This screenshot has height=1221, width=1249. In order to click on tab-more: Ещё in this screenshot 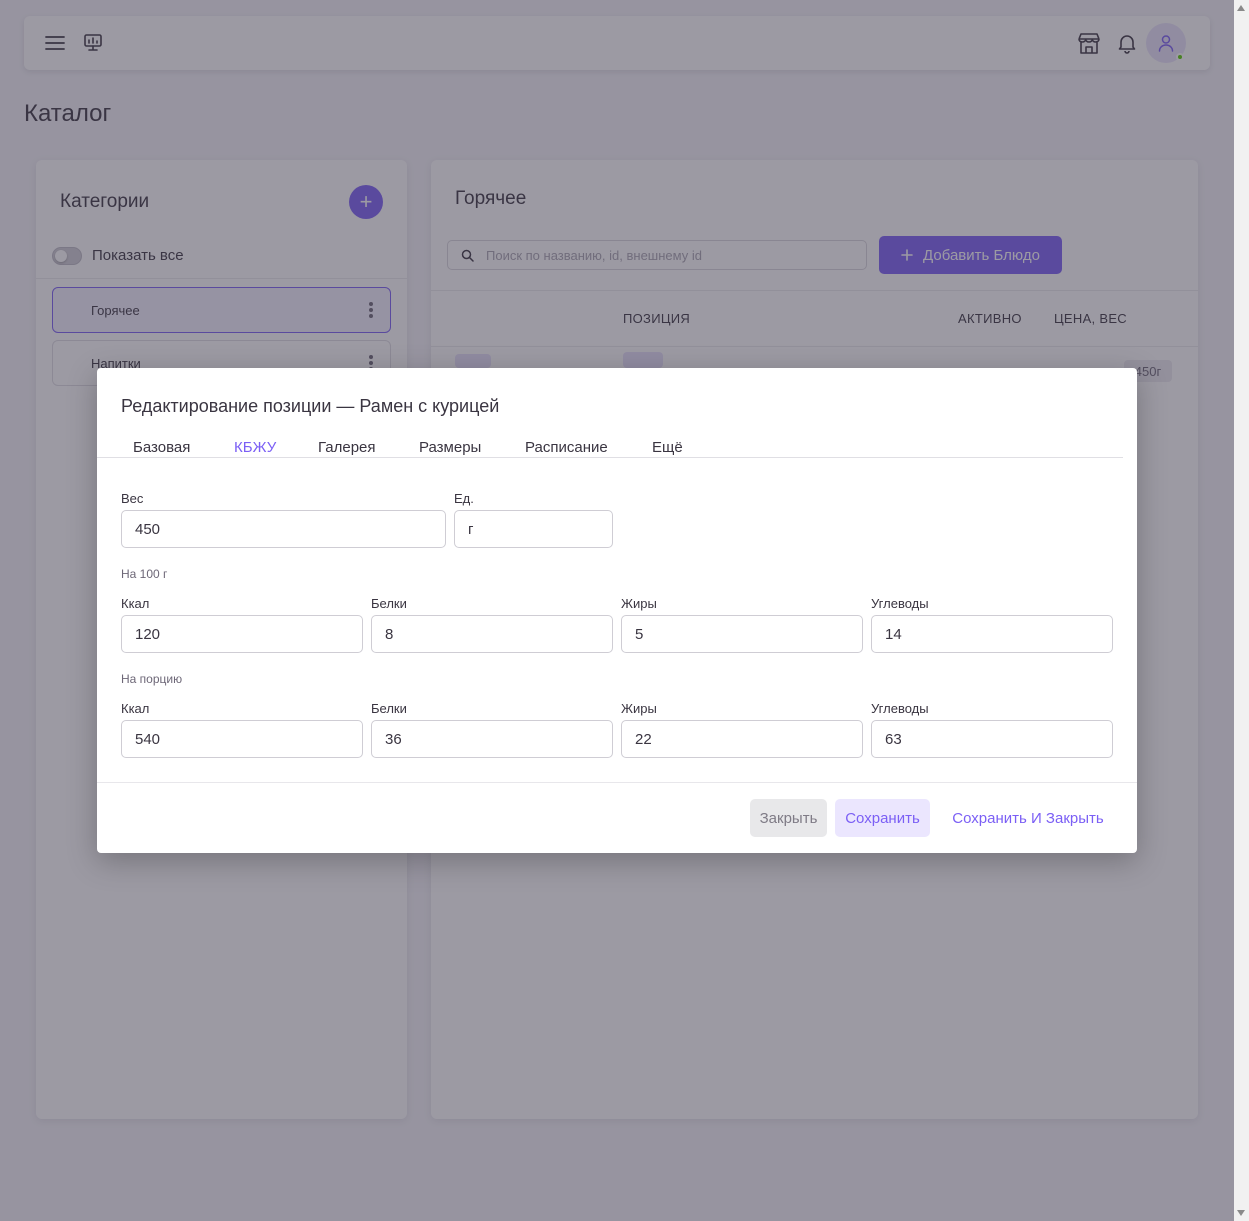, I will do `click(667, 447)`.